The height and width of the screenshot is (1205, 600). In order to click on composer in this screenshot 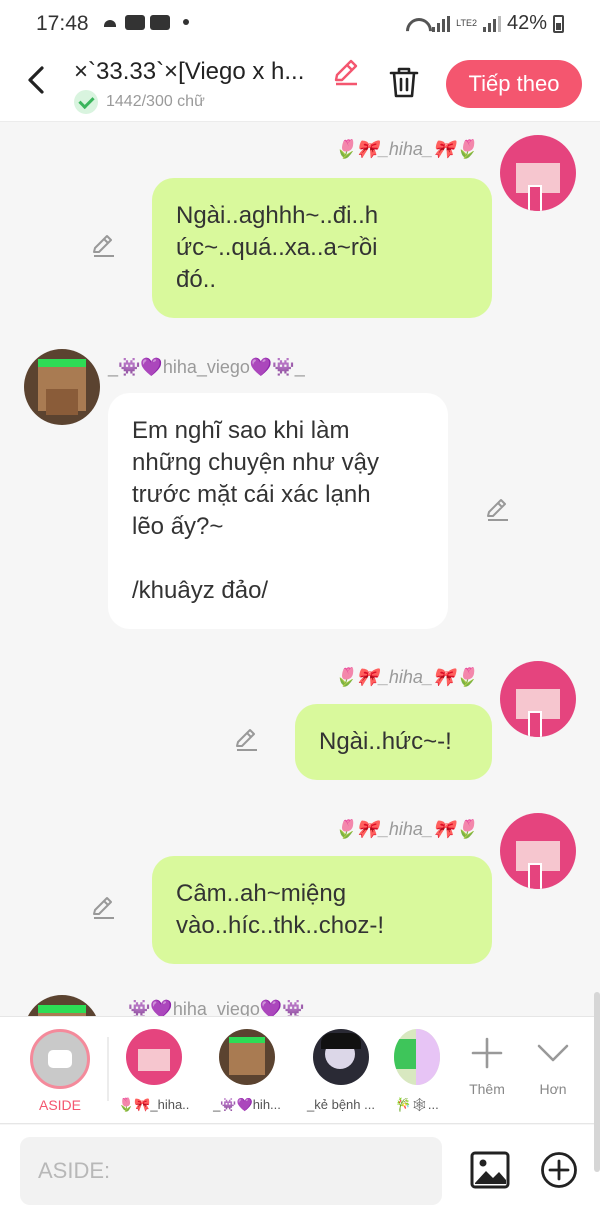, I will do `click(300, 1165)`.